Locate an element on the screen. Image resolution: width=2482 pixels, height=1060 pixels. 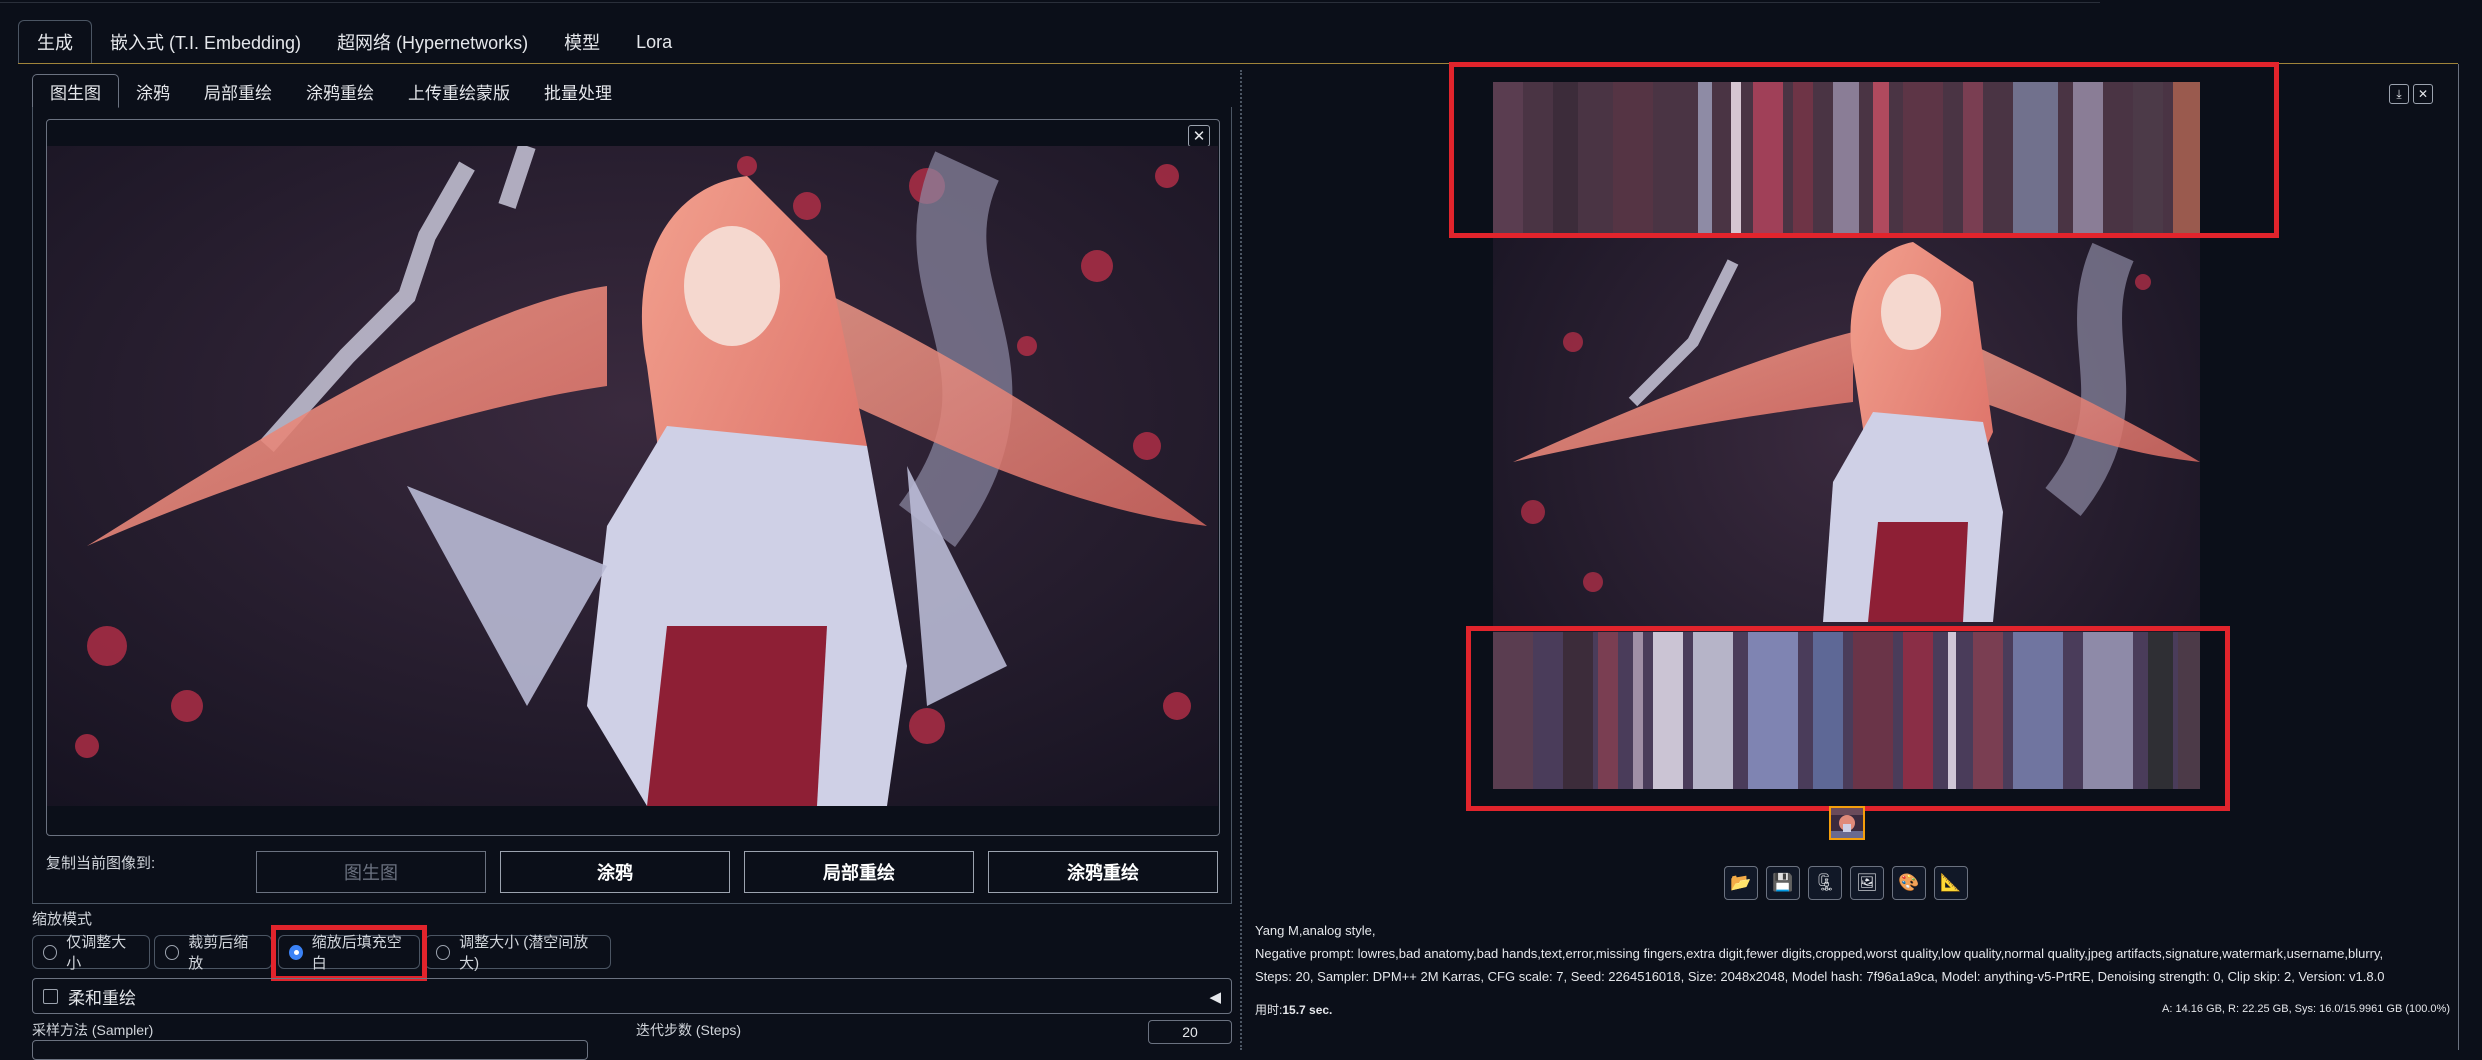
radio-just-resize: 仅调整大小 is located at coordinates (91, 953).